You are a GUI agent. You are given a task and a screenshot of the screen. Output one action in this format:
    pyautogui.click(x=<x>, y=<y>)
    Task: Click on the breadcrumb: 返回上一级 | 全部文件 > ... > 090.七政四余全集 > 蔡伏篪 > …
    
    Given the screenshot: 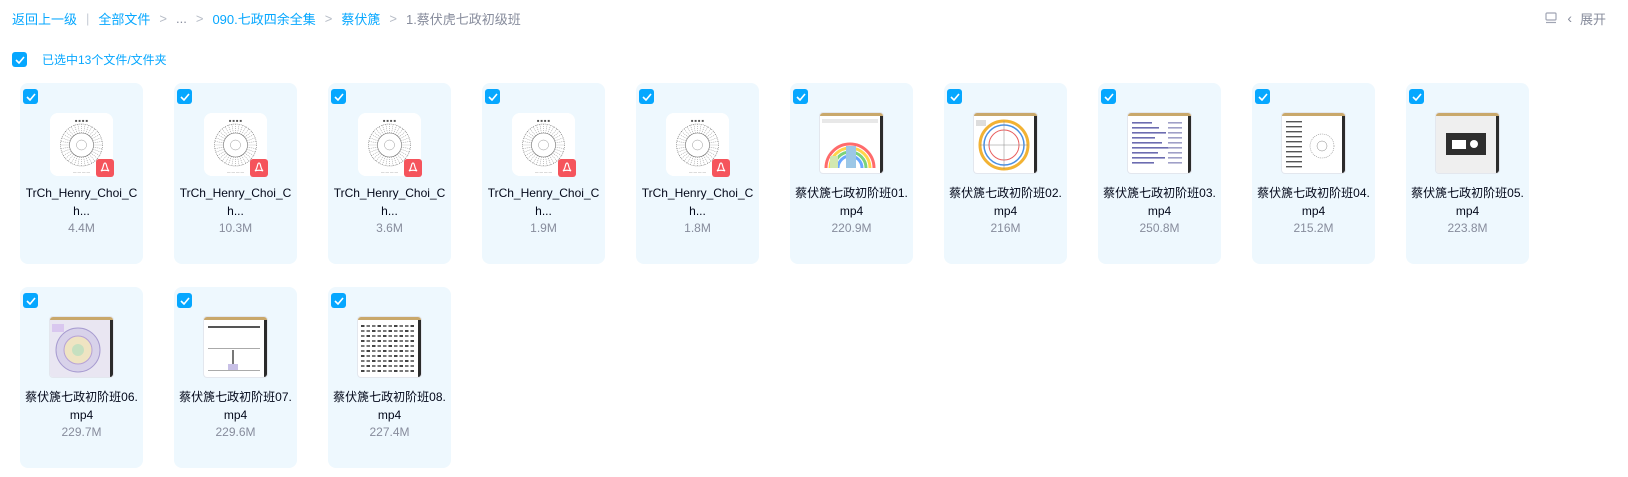 What is the action you would take?
    pyautogui.click(x=266, y=18)
    